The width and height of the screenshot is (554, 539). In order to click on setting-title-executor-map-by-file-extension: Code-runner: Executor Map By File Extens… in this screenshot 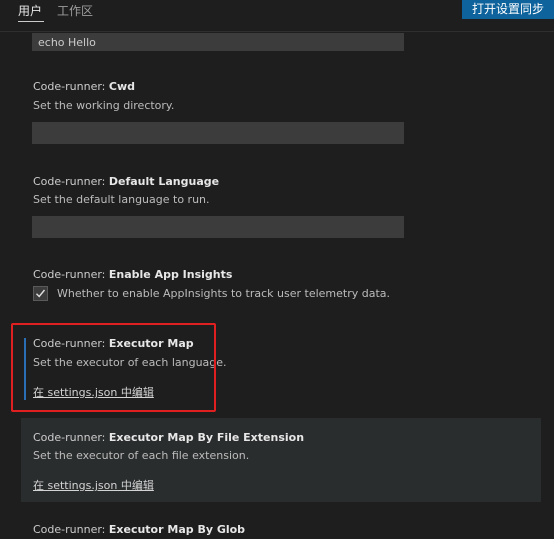, I will do `click(169, 437)`.